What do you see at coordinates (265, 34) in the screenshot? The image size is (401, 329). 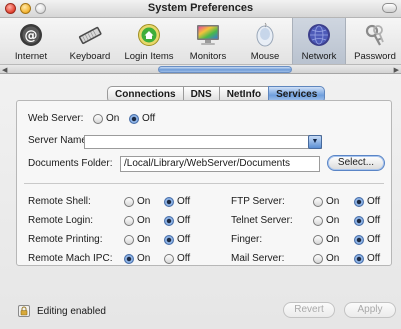 I see `mouse-icon` at bounding box center [265, 34].